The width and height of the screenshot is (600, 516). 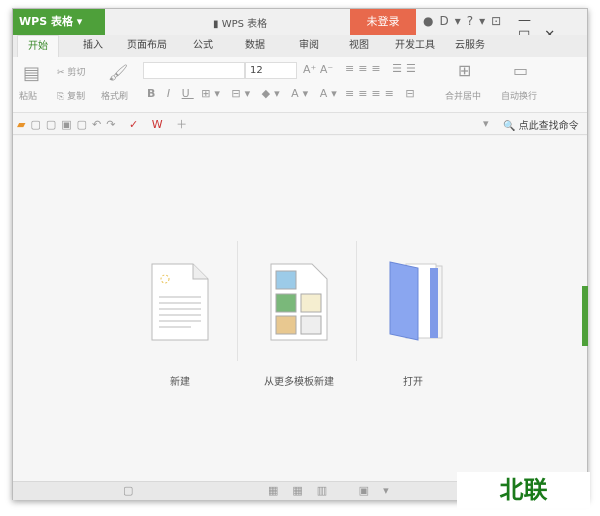 What do you see at coordinates (382, 68) in the screenshot?
I see `align-icons: ≡≡≡ ☰☰` at bounding box center [382, 68].